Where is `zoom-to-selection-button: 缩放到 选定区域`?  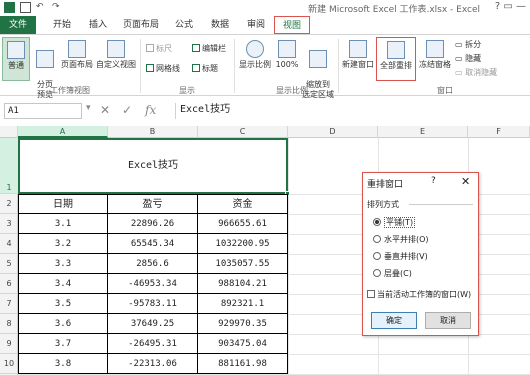 zoom-to-selection-button: 缩放到 选定区域 is located at coordinates (318, 68).